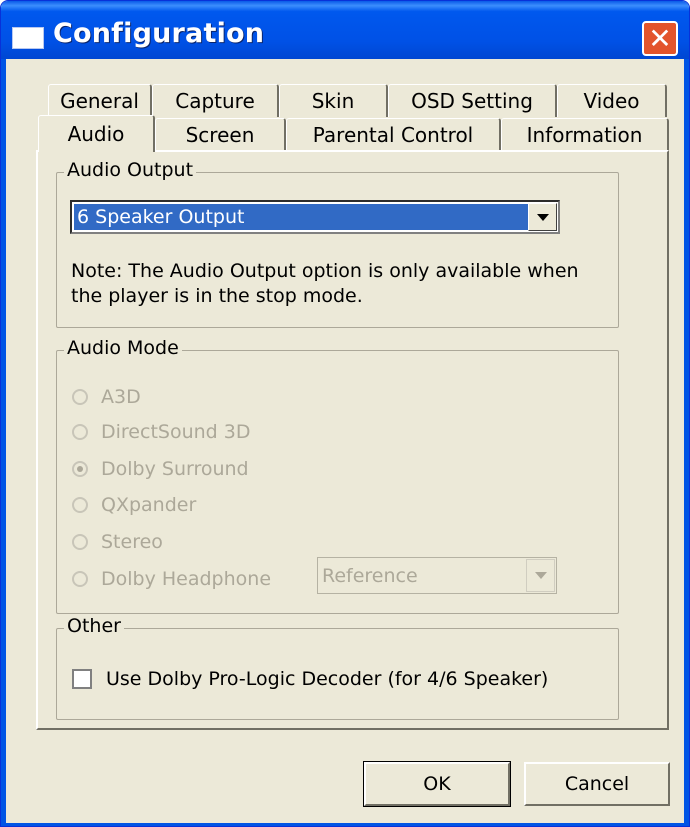 The image size is (690, 827). Describe the element at coordinates (121, 397) in the screenshot. I see `radio-label: A3D` at that location.